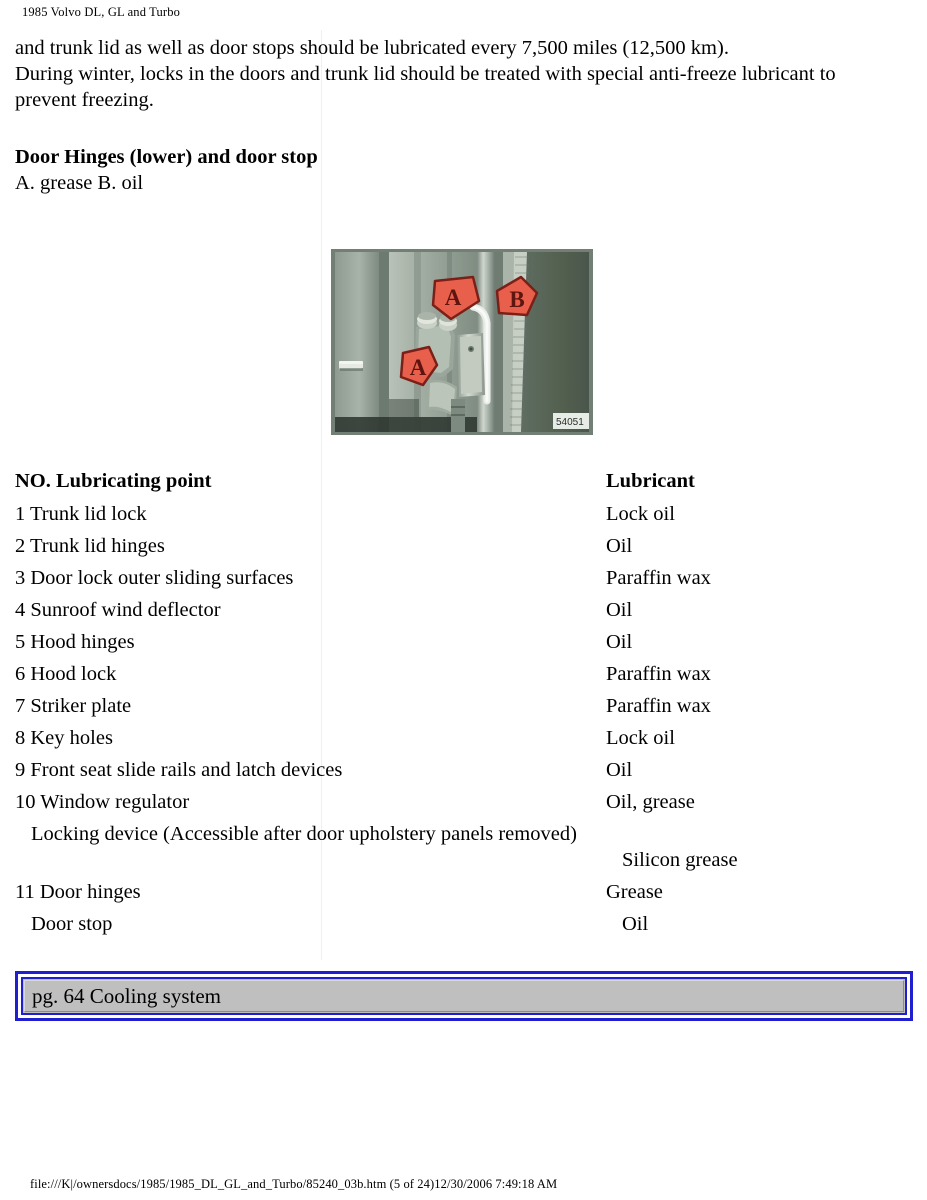 This screenshot has height=1200, width=927. Describe the element at coordinates (650, 481) in the screenshot. I see `table-header-lubricant: Lubricant` at that location.